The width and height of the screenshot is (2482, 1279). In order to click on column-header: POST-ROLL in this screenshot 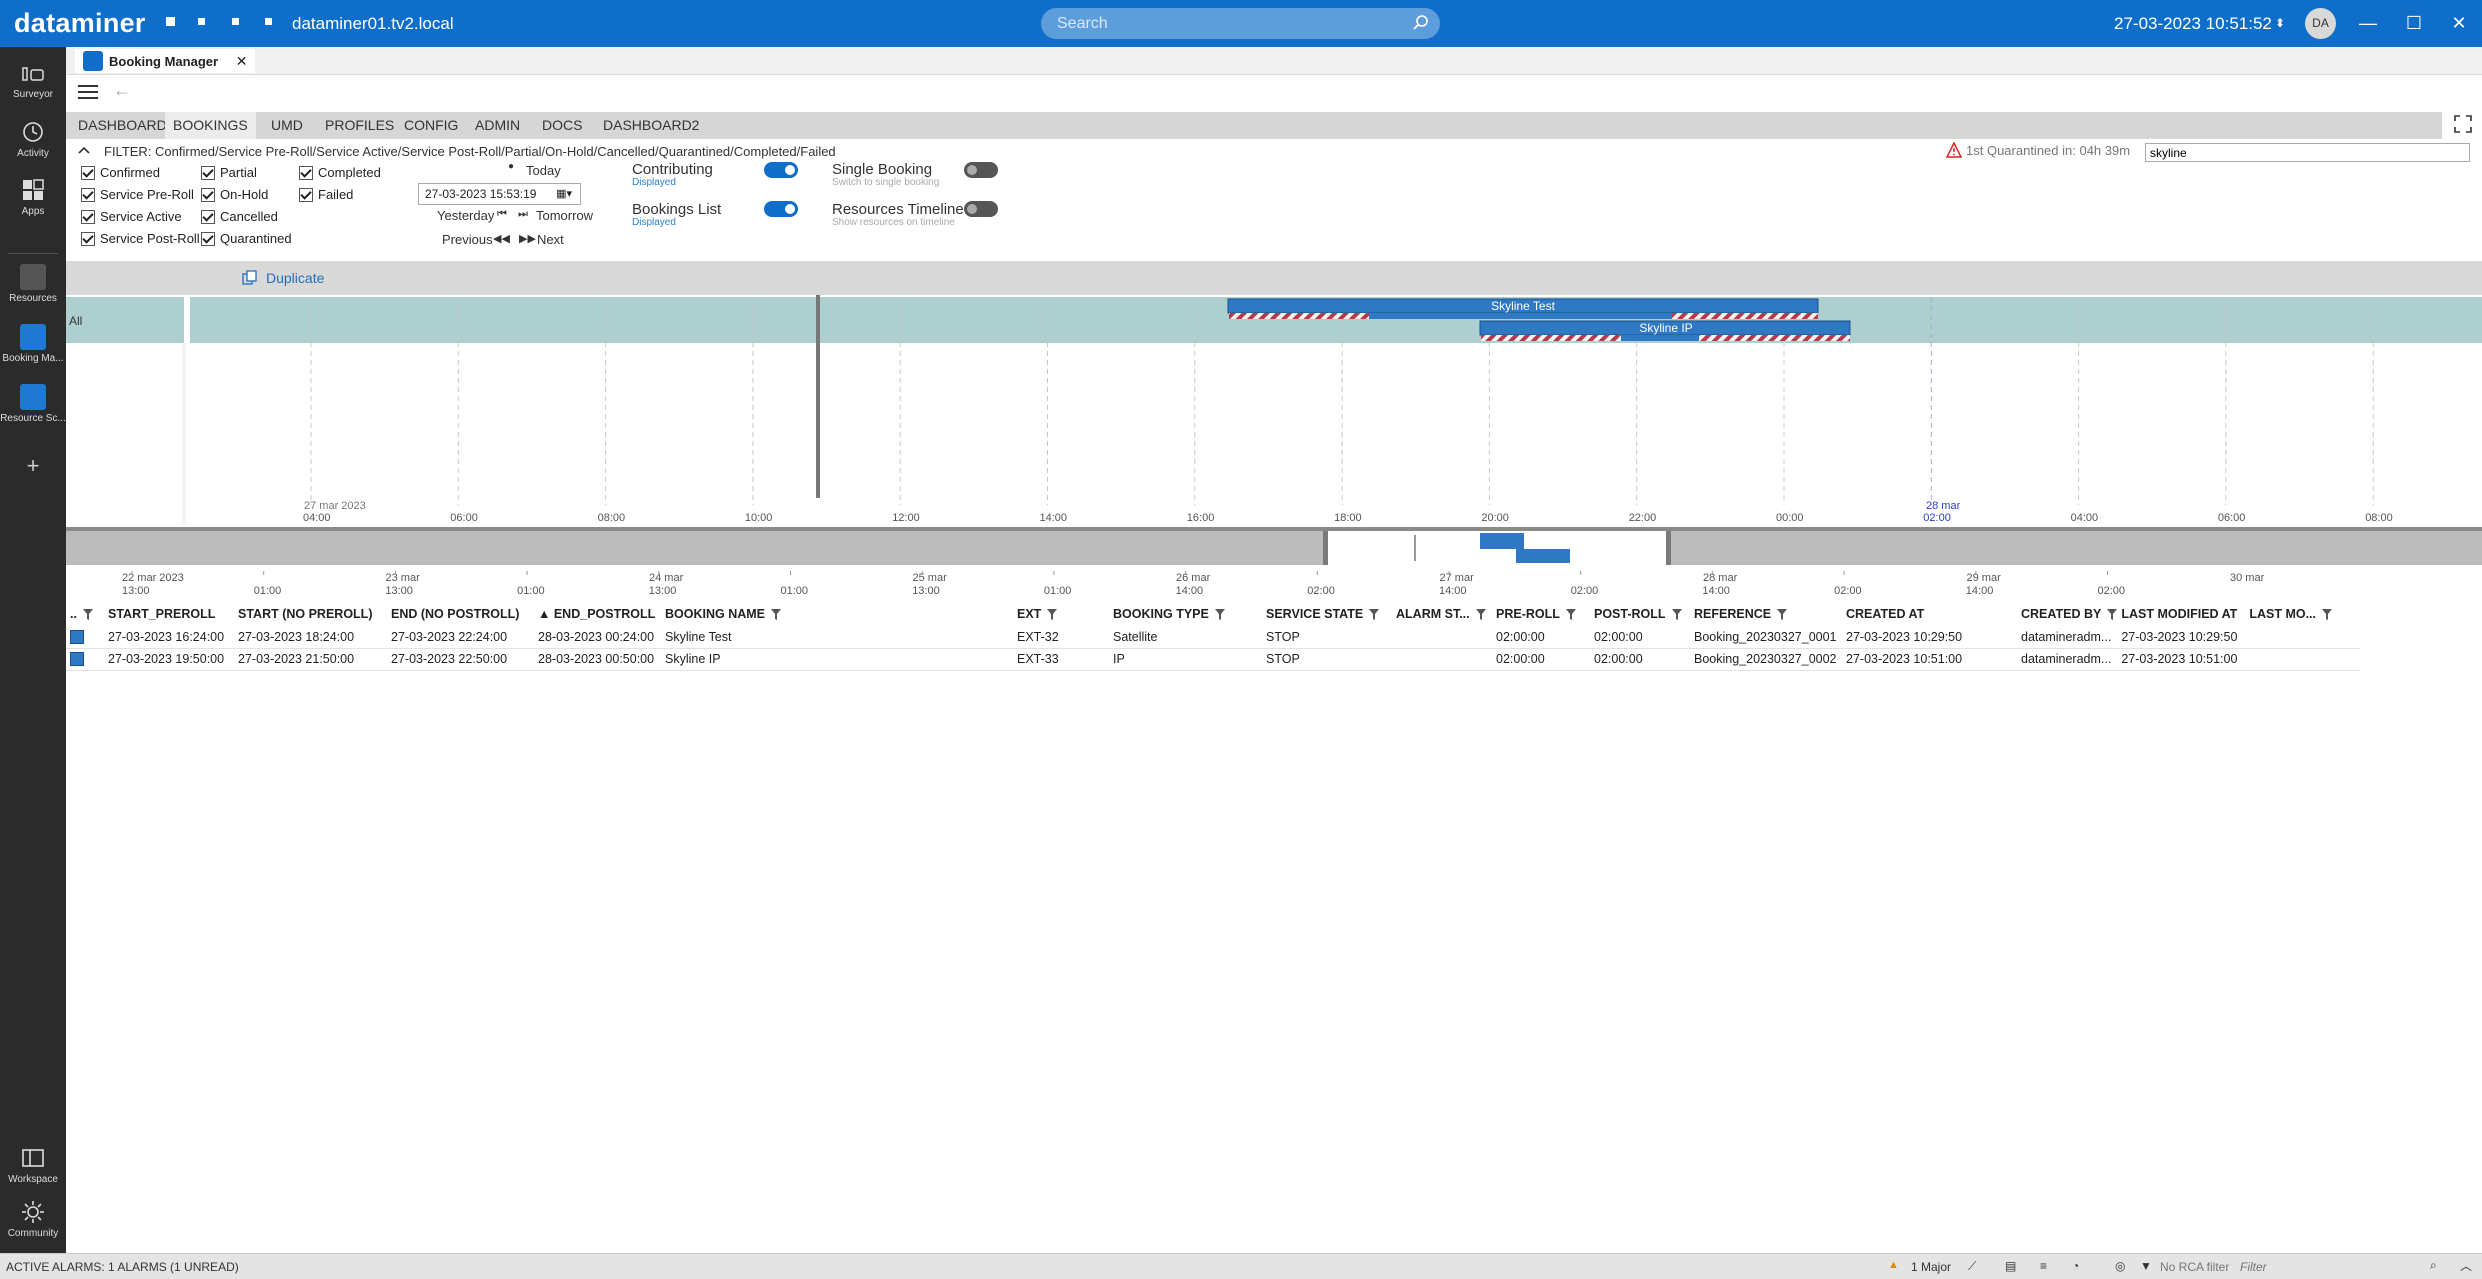, I will do `click(1640, 614)`.